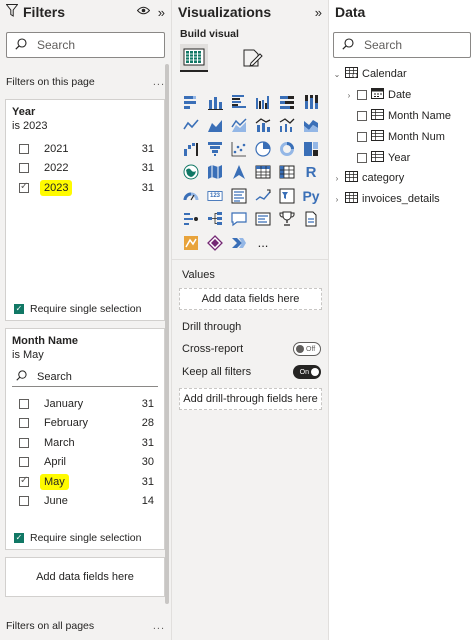 This screenshot has height=640, width=474. Describe the element at coordinates (85, 443) in the screenshot. I see `month-option-march: March 31` at that location.